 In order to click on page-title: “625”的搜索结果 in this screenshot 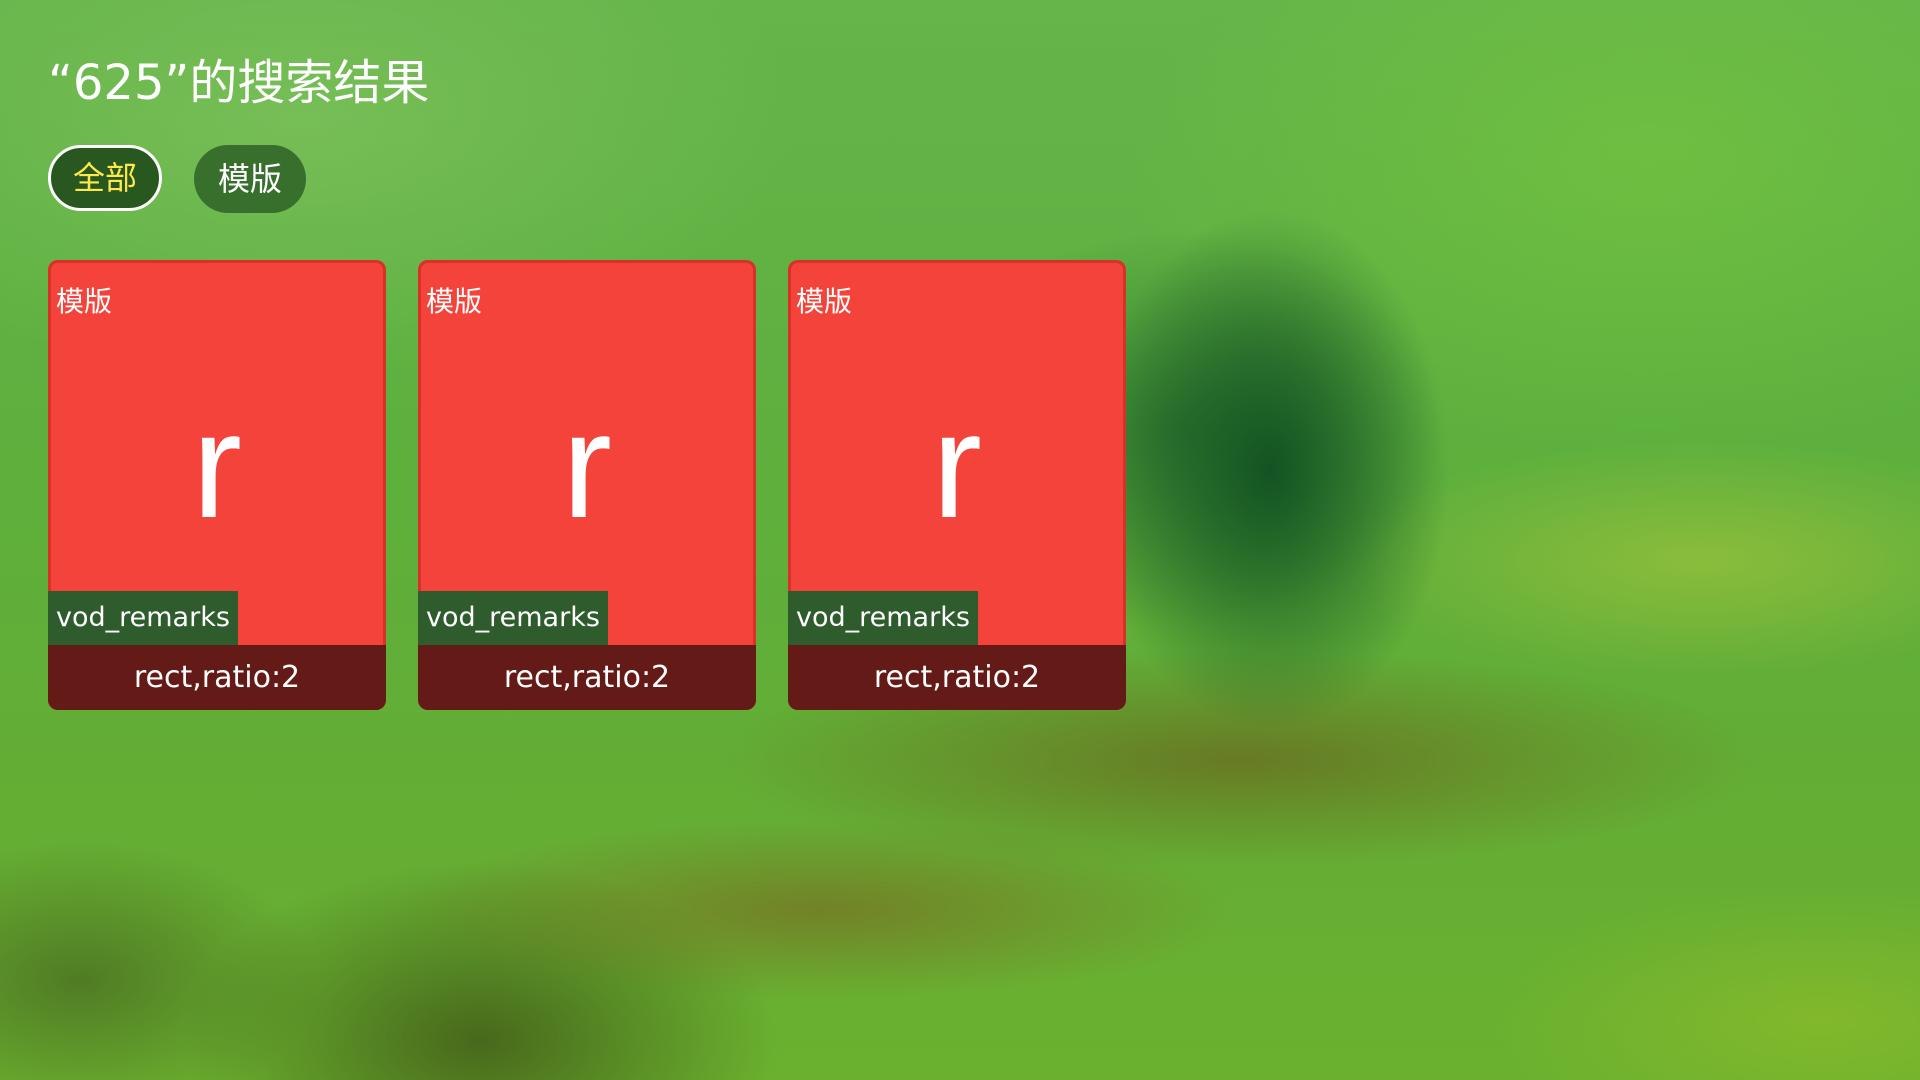, I will do `click(239, 83)`.